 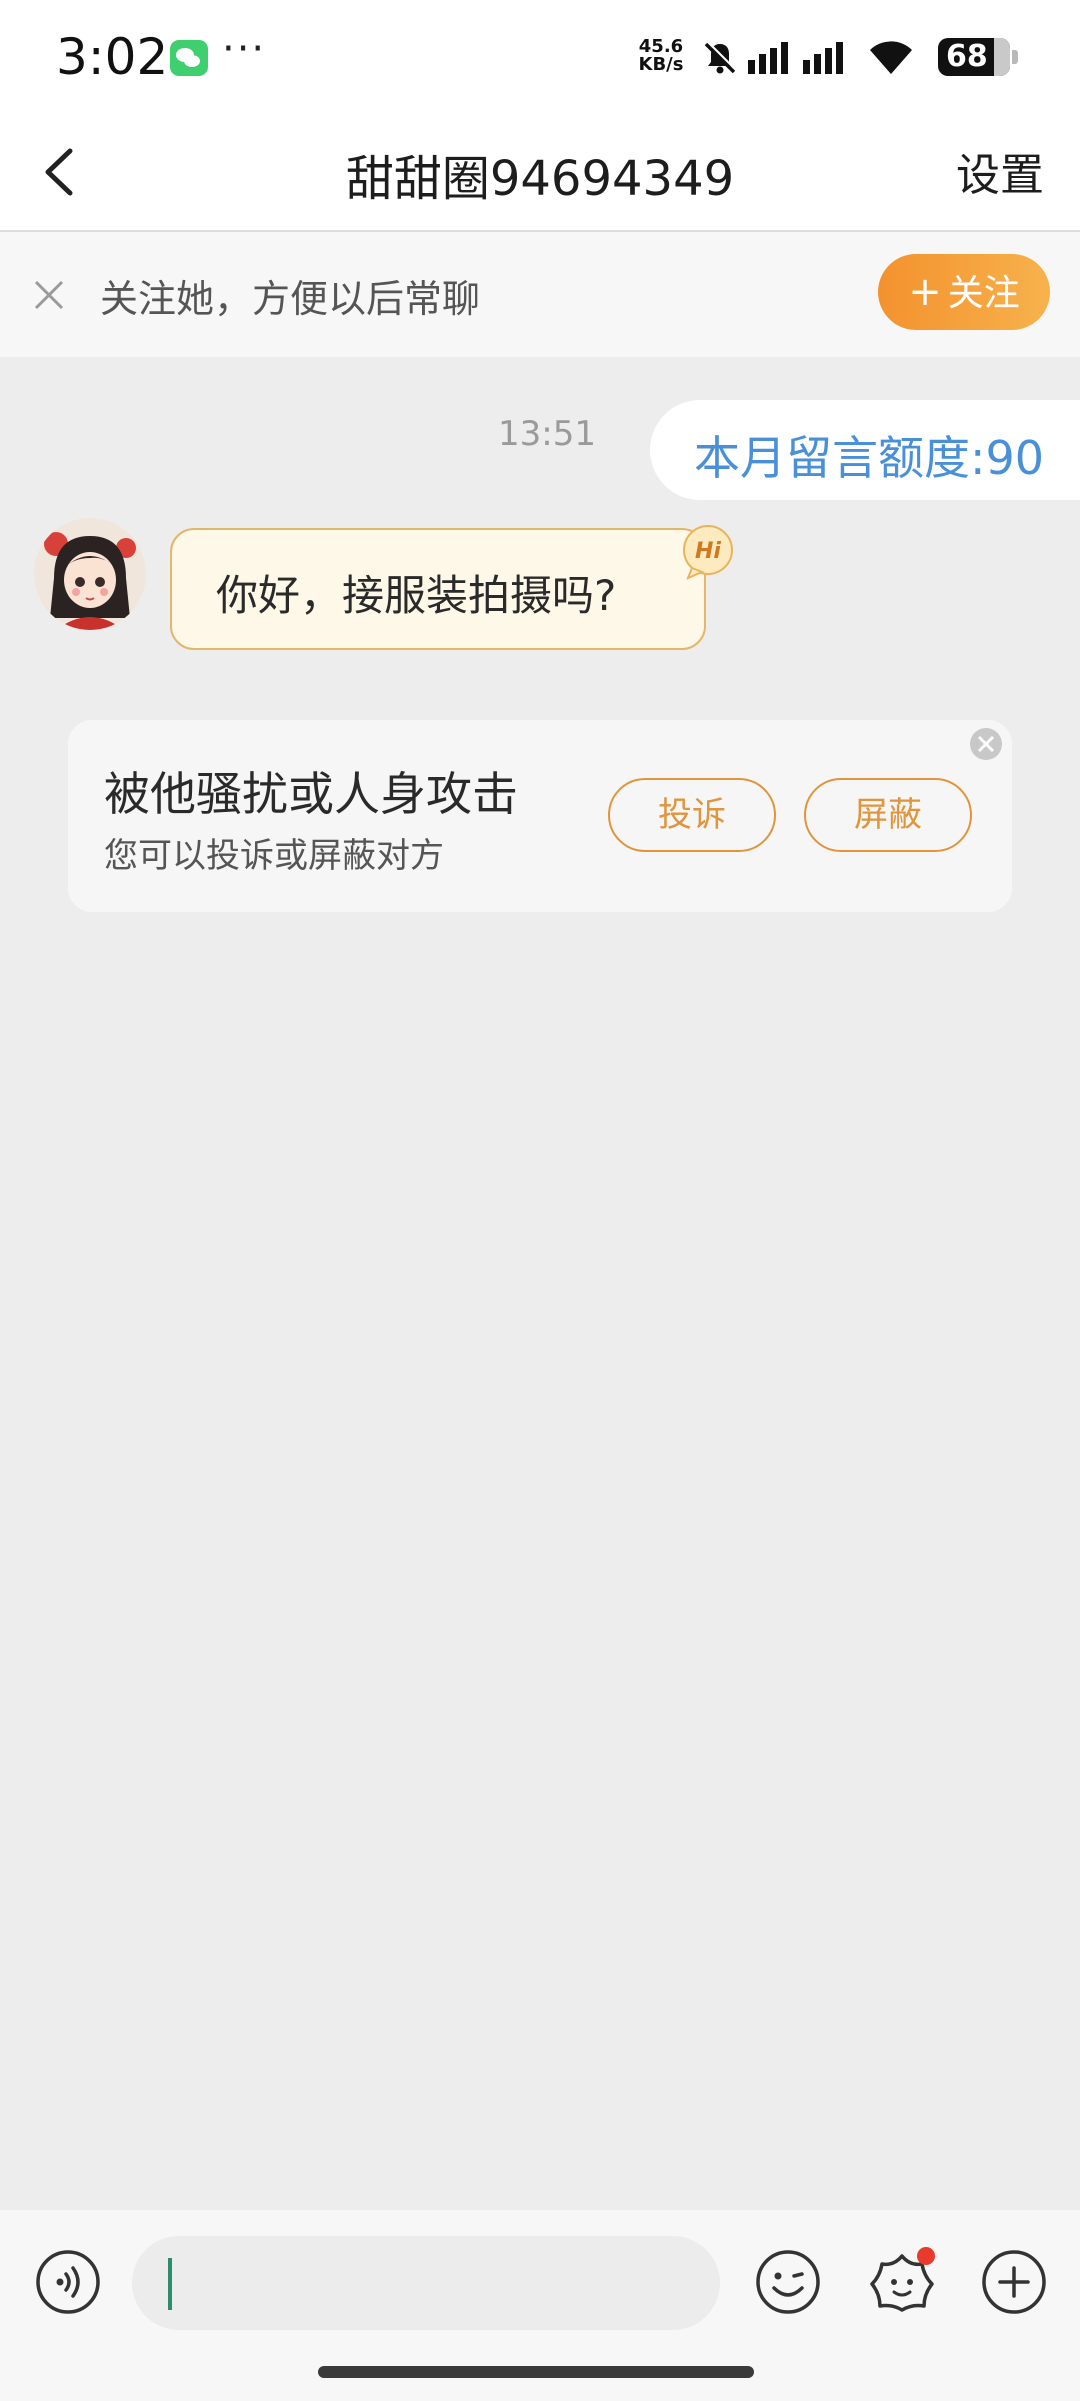 What do you see at coordinates (983, 293) in the screenshot?
I see `follow-button-label: 关注` at bounding box center [983, 293].